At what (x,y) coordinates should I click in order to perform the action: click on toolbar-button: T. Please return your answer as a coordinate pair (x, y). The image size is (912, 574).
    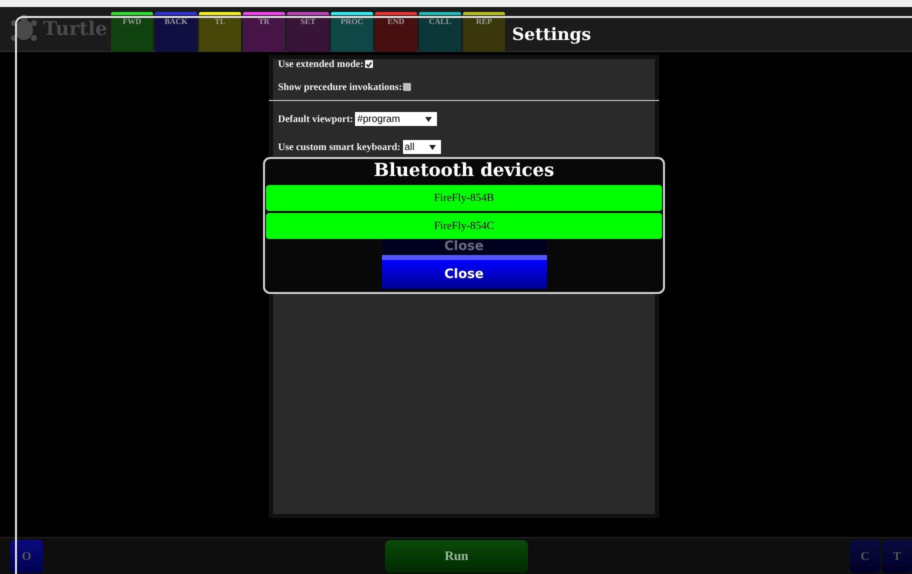
    Looking at the image, I should click on (897, 556).